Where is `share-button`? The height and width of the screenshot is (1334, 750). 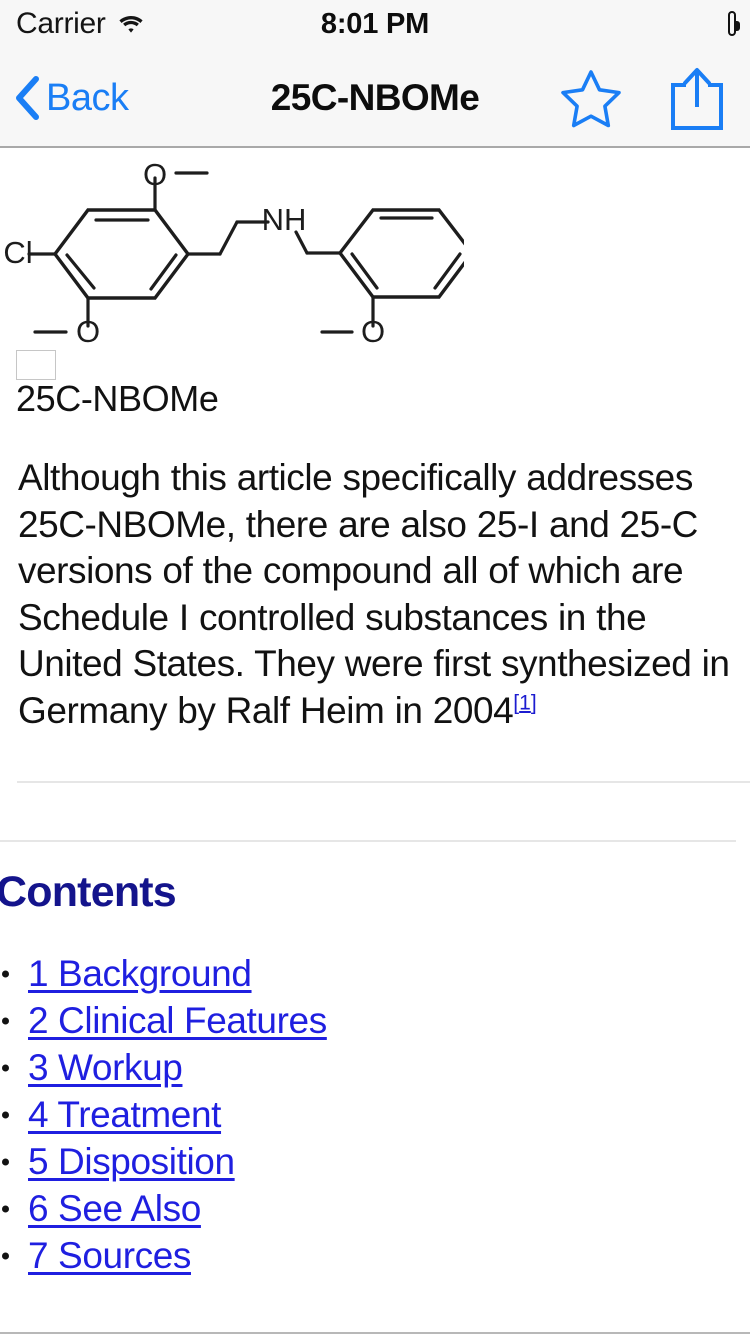
share-button is located at coordinates (697, 98).